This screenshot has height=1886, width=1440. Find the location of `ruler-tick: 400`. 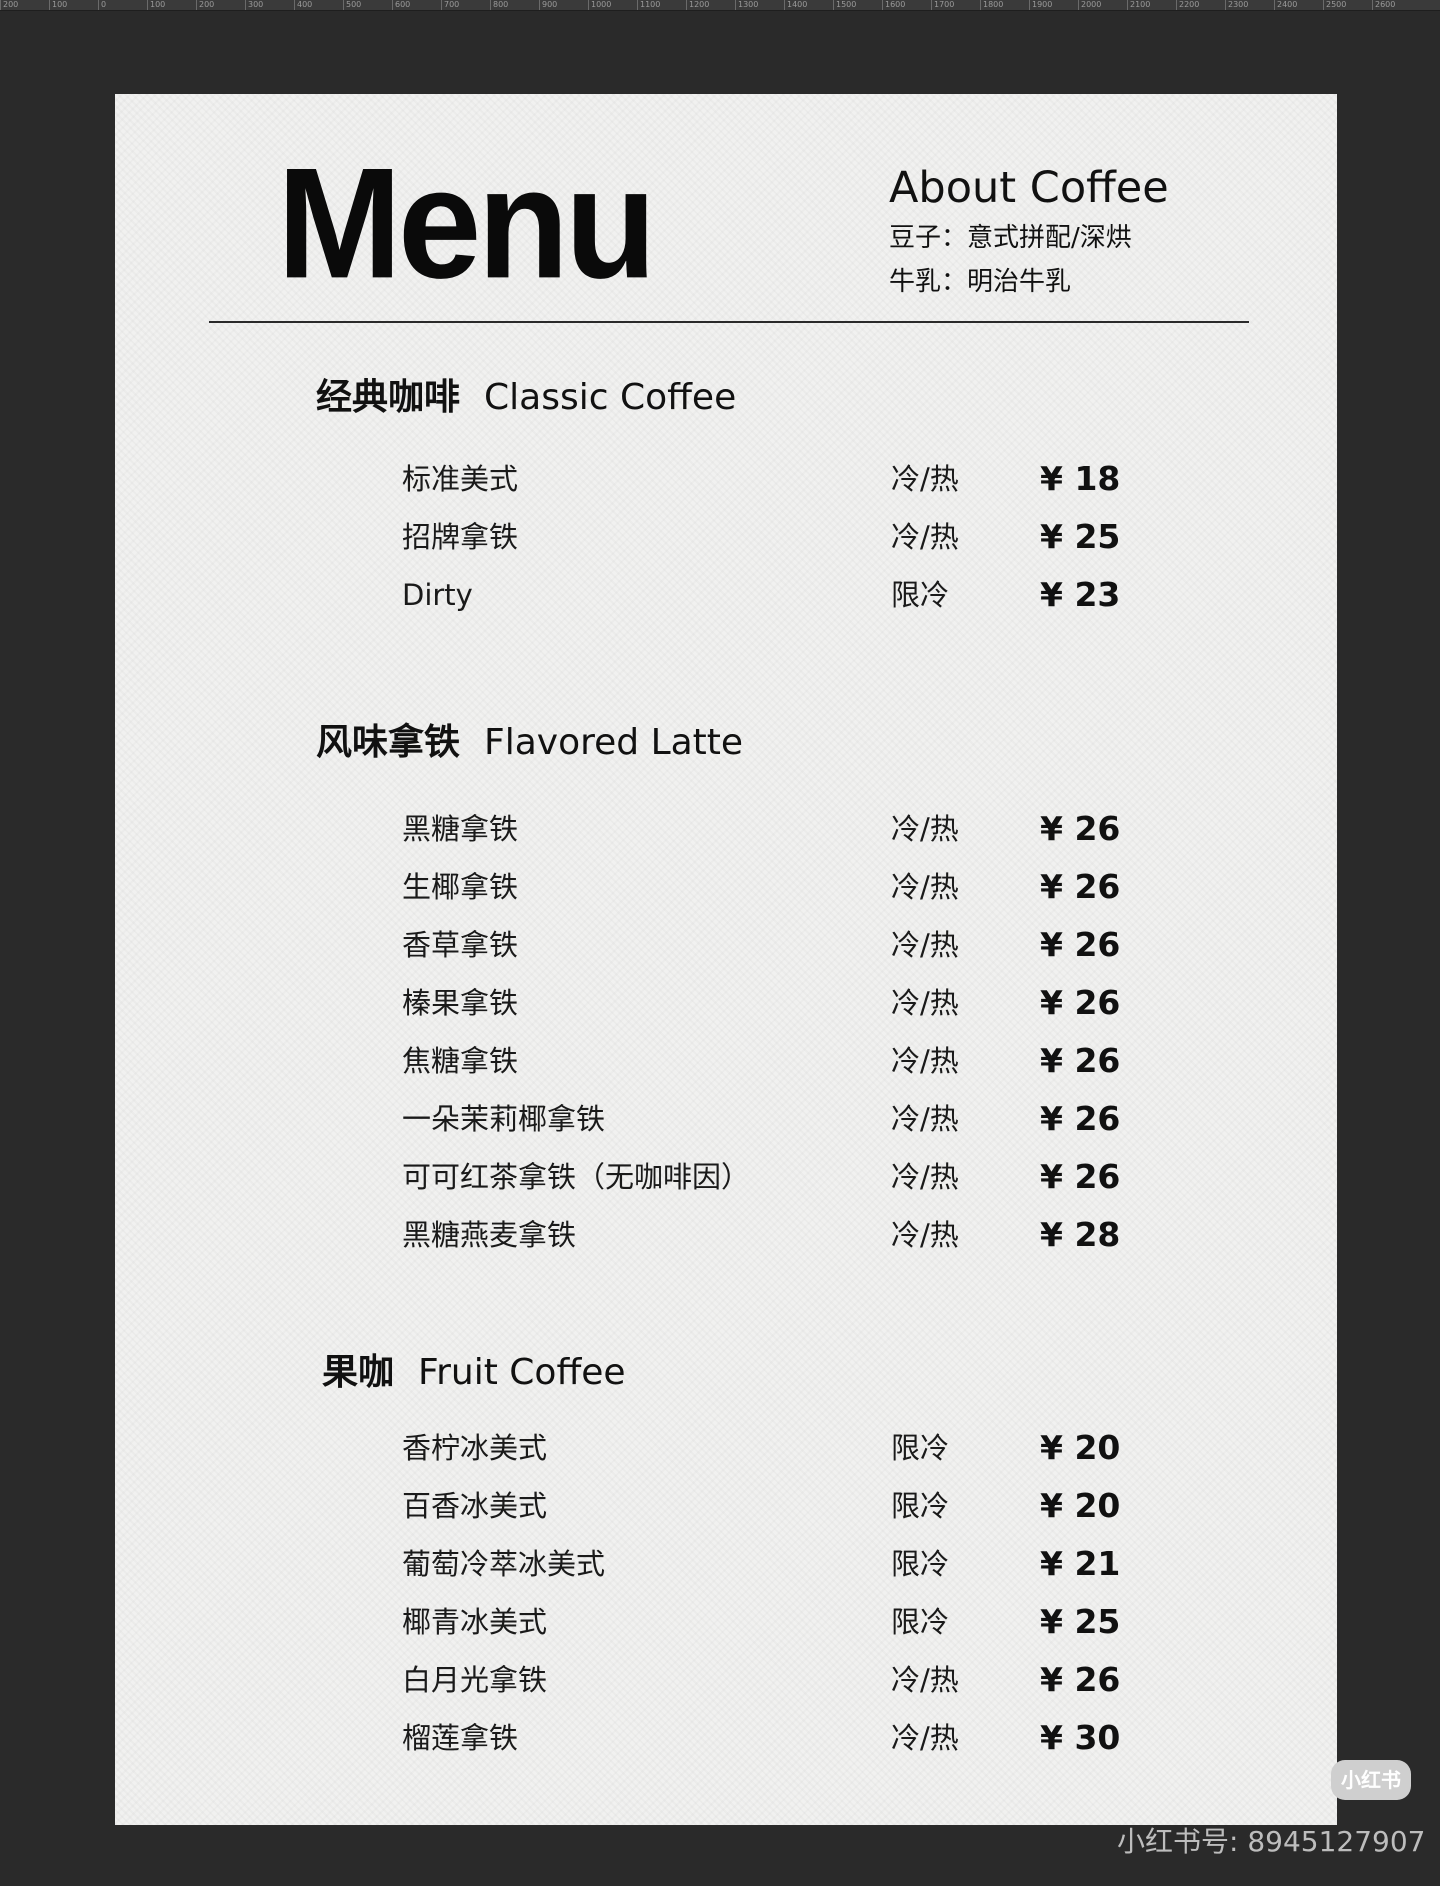

ruler-tick: 400 is located at coordinates (318, 5).